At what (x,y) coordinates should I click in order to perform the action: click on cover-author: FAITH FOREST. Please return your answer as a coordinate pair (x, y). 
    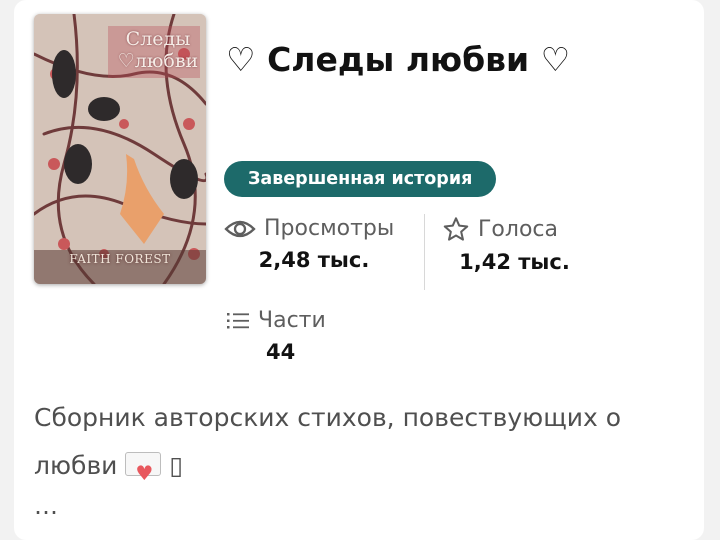
    Looking at the image, I should click on (120, 259).